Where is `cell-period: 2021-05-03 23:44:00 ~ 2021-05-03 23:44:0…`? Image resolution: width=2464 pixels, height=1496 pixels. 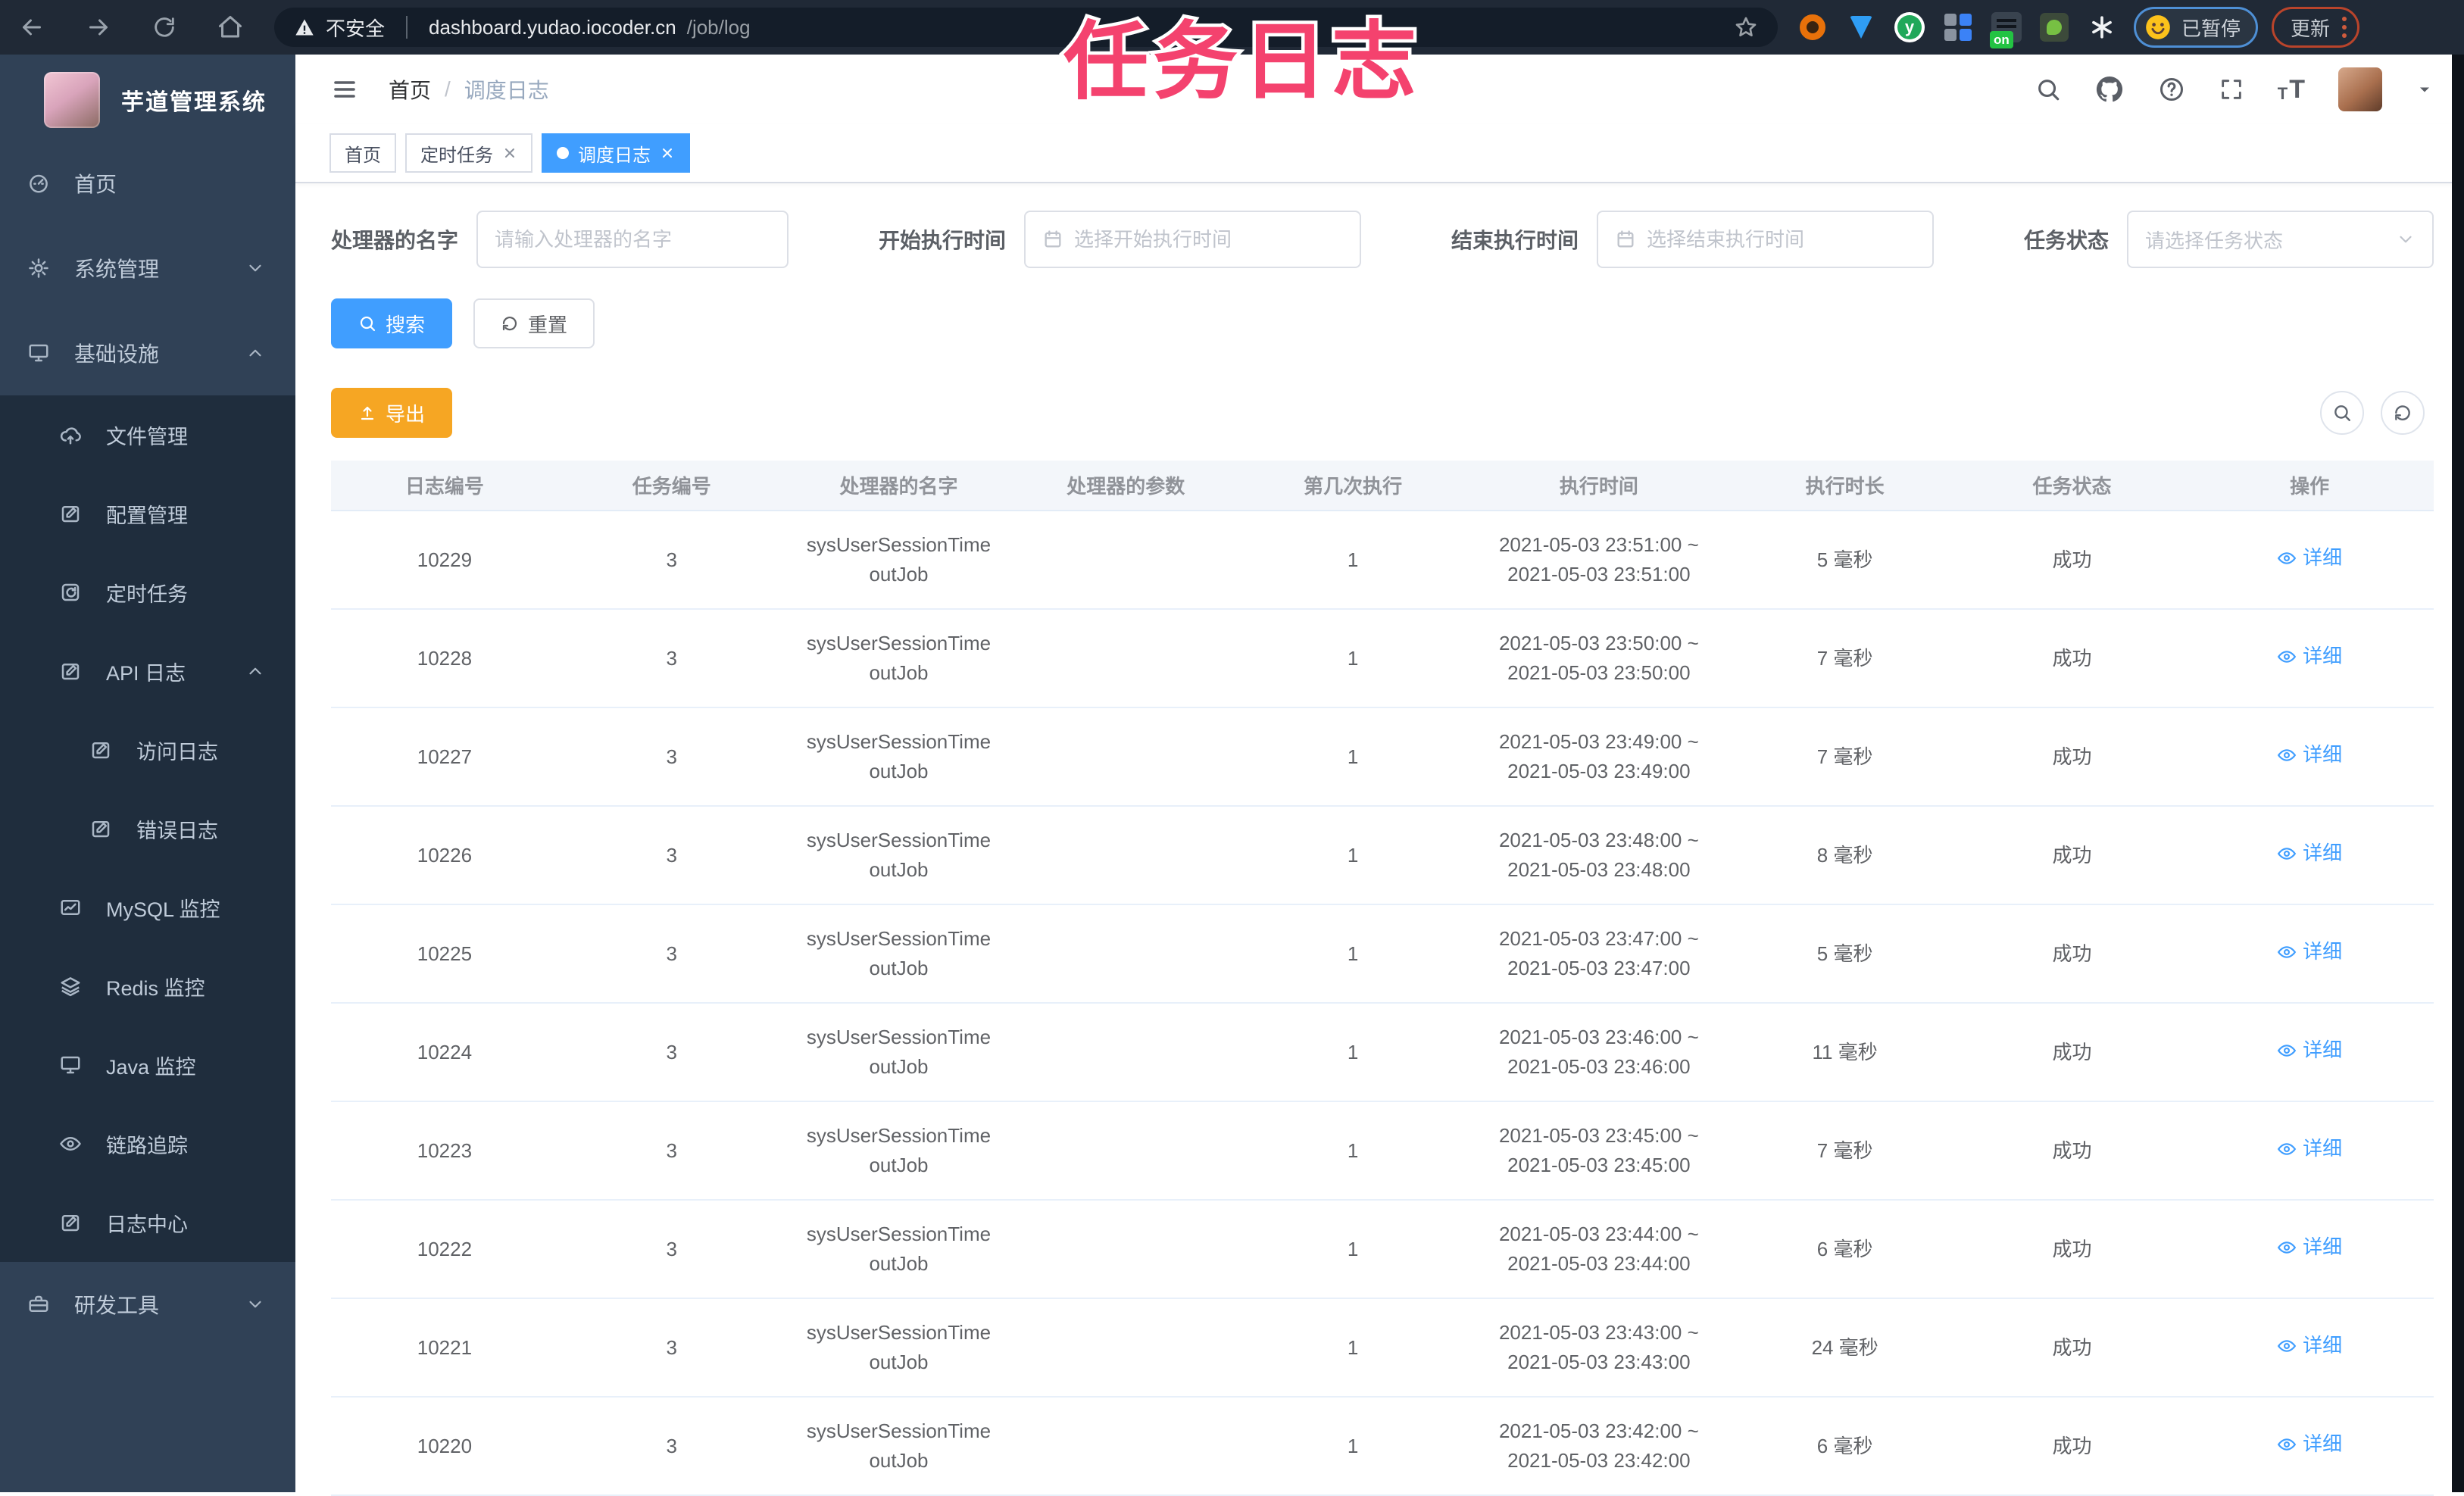 cell-period: 2021-05-03 23:44:00 ~ 2021-05-03 23:44:0… is located at coordinates (1599, 1249).